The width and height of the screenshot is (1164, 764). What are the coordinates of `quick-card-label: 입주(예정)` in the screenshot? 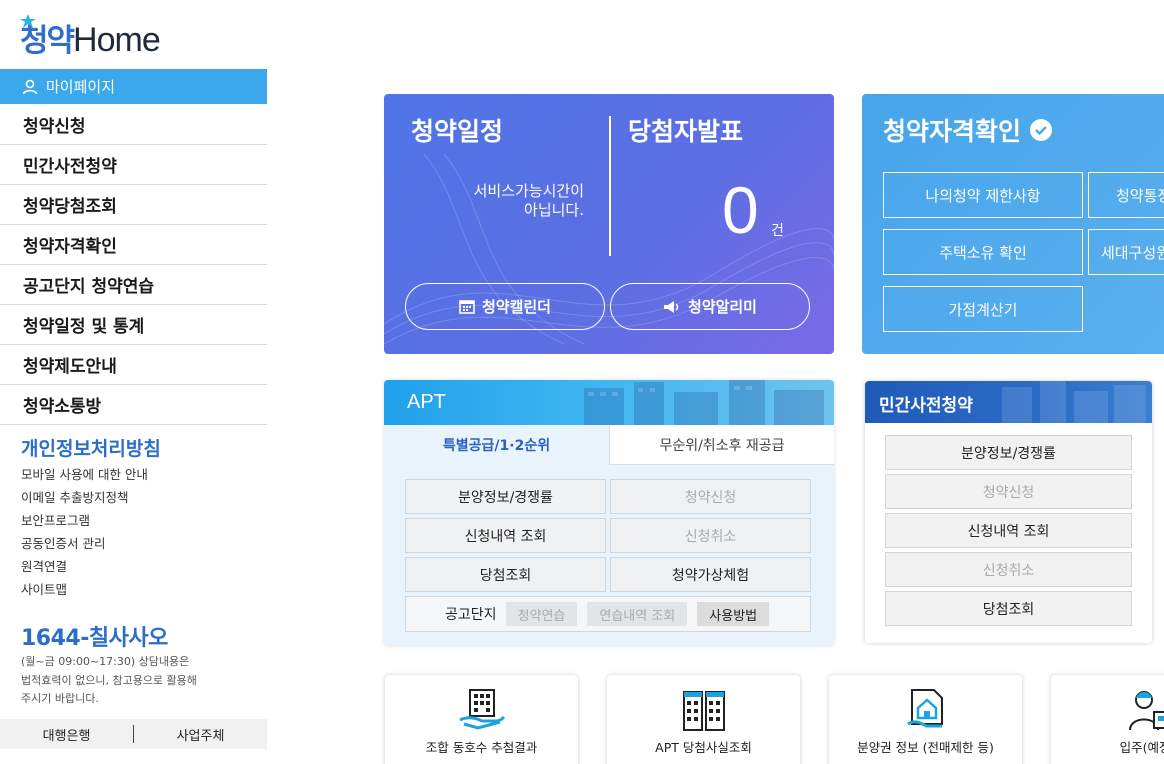 It's located at (1141, 747).